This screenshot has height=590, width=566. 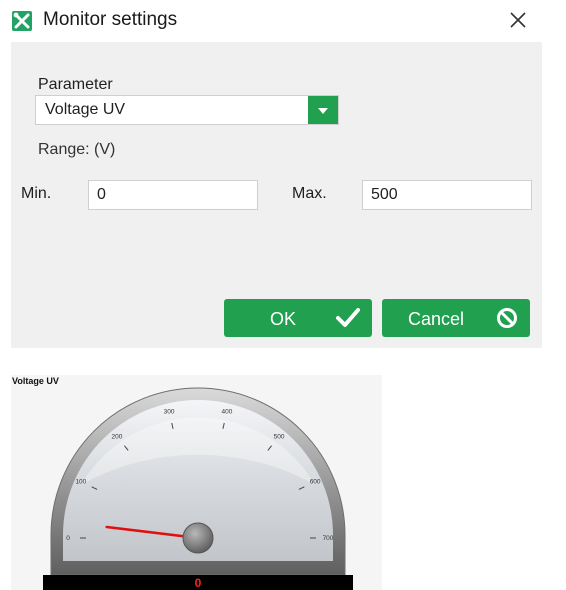 What do you see at coordinates (169, 411) in the screenshot?
I see `gauge-tick-label: 300` at bounding box center [169, 411].